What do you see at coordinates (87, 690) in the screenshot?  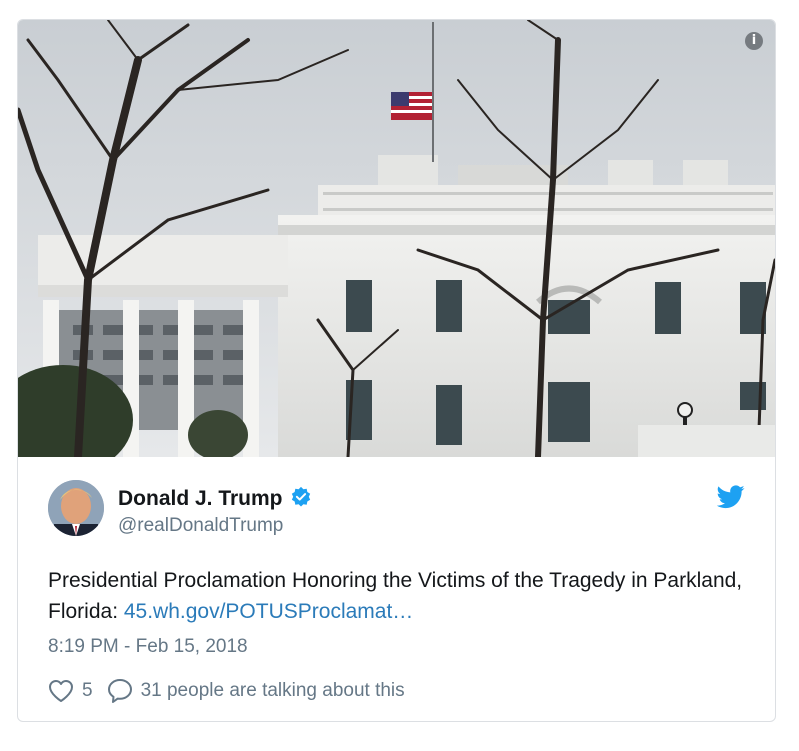 I see `like-count: 5` at bounding box center [87, 690].